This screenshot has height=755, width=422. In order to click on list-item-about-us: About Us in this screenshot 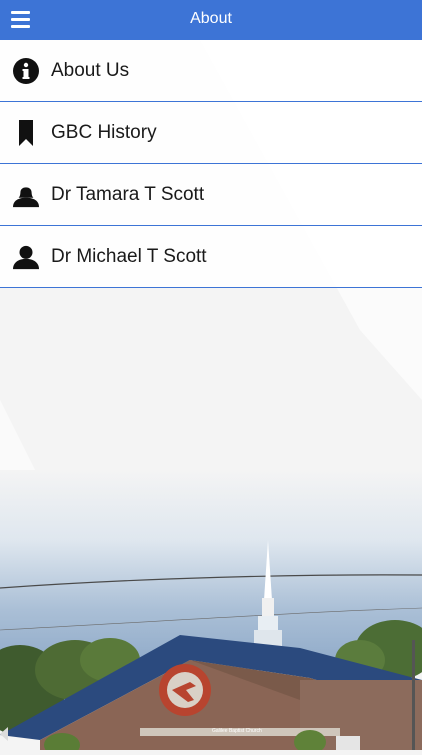, I will do `click(211, 71)`.